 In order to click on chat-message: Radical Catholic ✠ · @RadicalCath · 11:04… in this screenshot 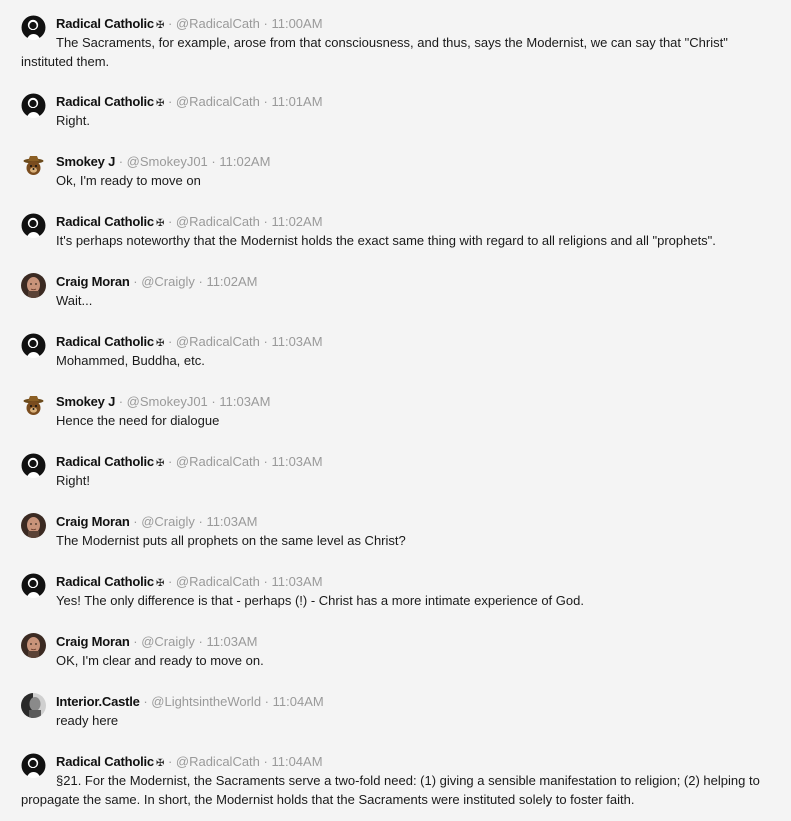, I will do `click(403, 781)`.